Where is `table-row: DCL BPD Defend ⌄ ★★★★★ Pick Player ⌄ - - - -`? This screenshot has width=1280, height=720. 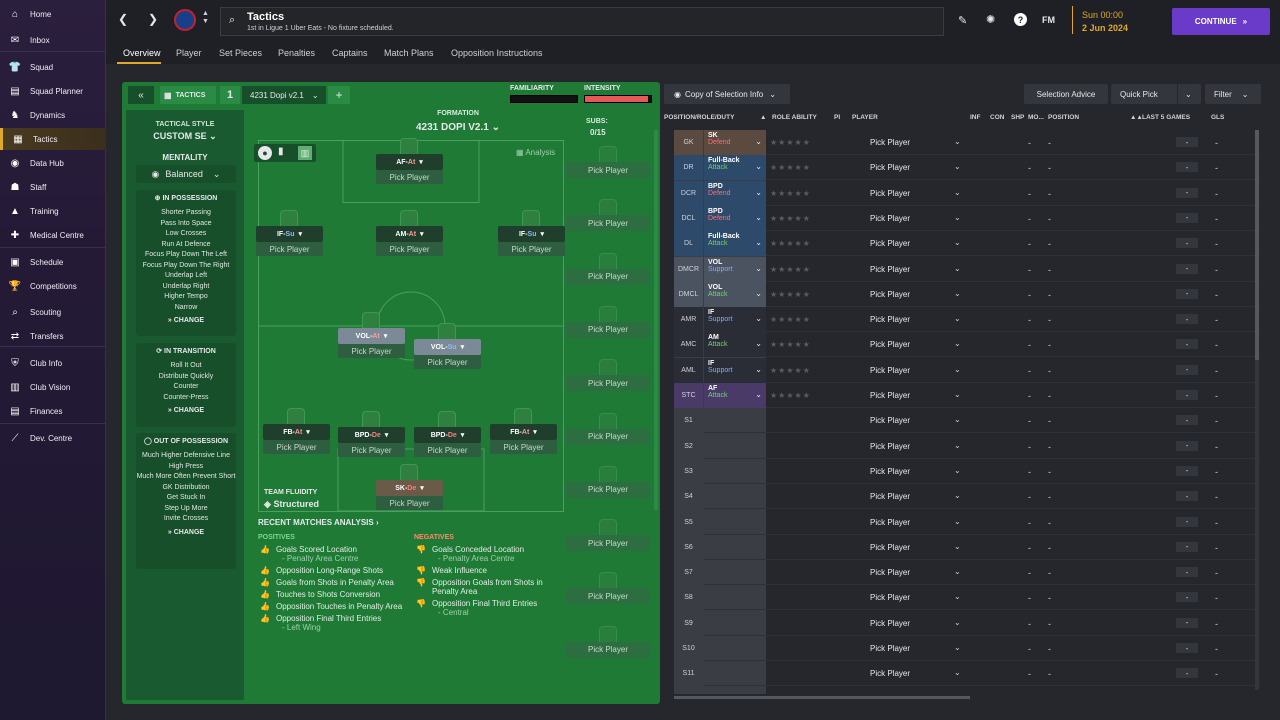
table-row: DCL BPD Defend ⌄ ★★★★★ Pick Player ⌄ - - - - is located at coordinates (967, 218).